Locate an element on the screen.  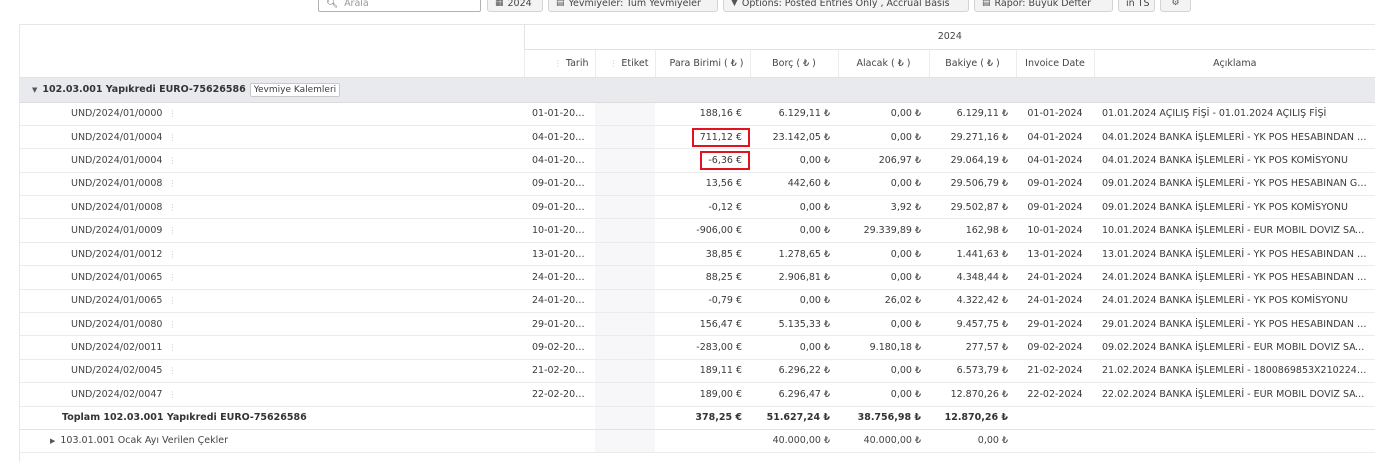
report-select-button: ▤ Rapor: Büyük Defter is located at coordinates (1043, 6).